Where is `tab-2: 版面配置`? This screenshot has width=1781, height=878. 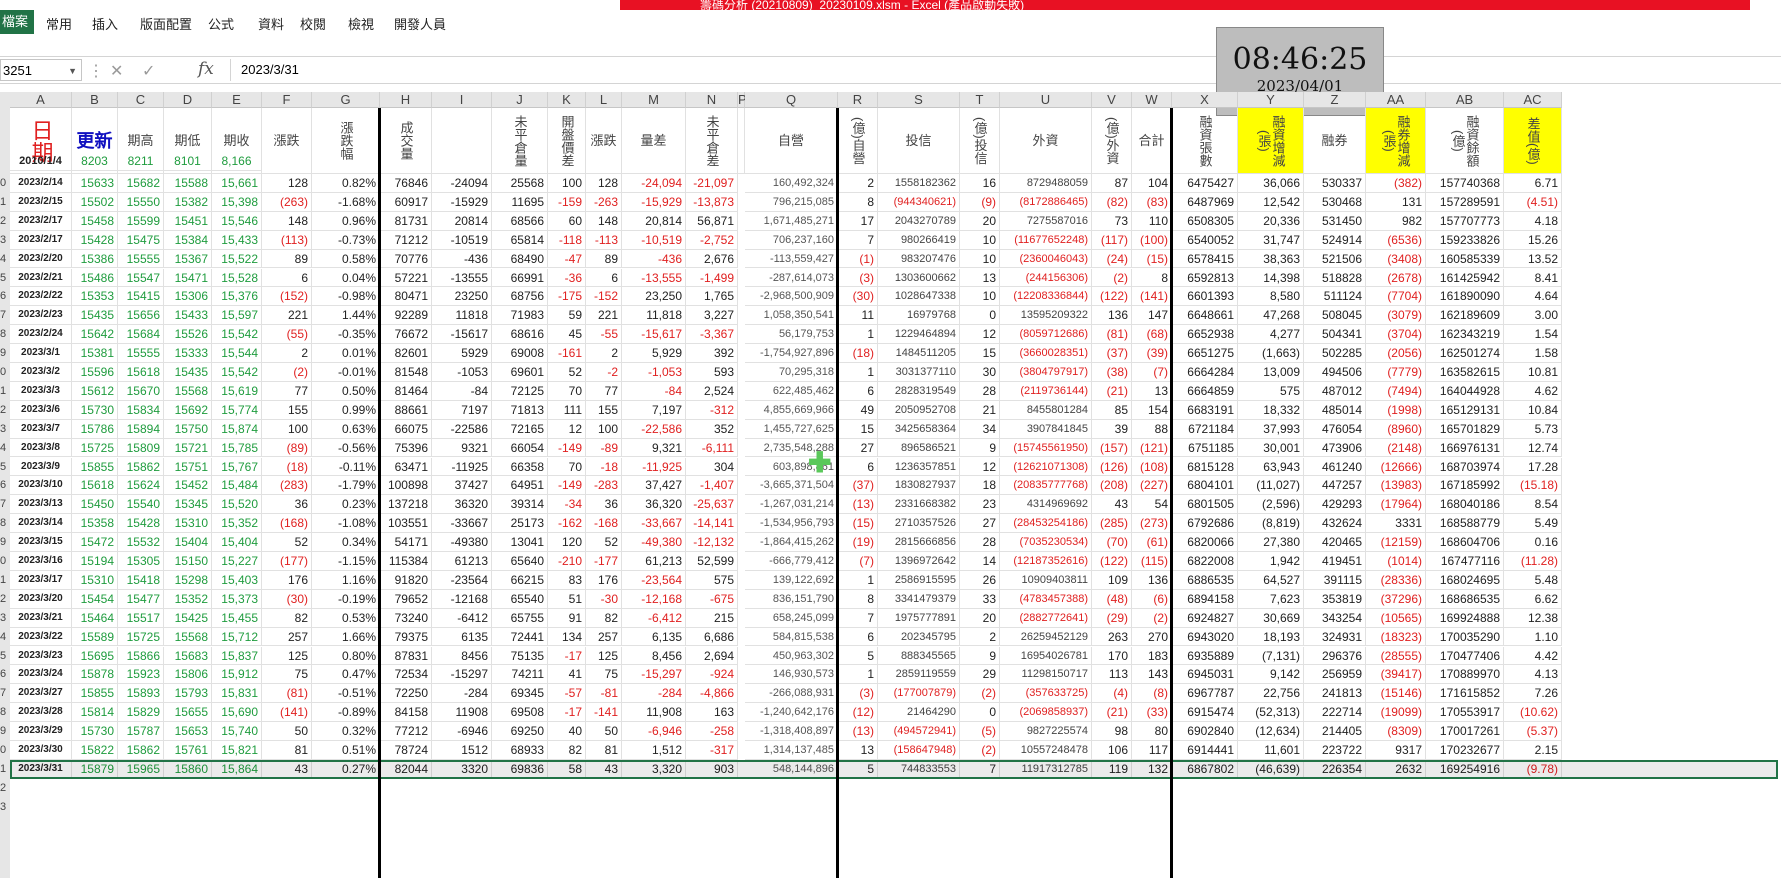 tab-2: 版面配置 is located at coordinates (166, 23).